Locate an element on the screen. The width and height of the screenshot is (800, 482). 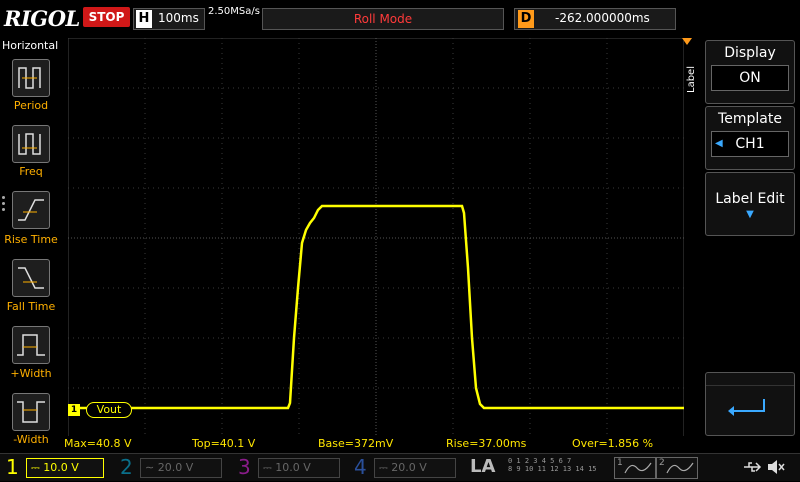
channel4-scale: ⎓ 20.0 V is located at coordinates (415, 468).